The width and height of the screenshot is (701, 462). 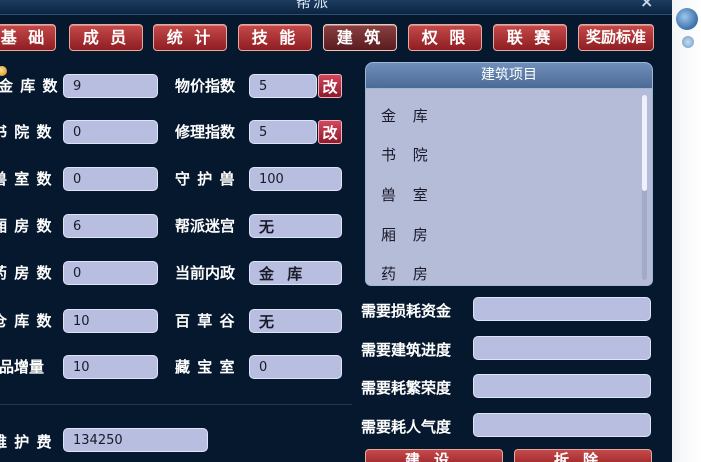 I want to click on building-item-beast-room: 兽 室, so click(x=407, y=194).